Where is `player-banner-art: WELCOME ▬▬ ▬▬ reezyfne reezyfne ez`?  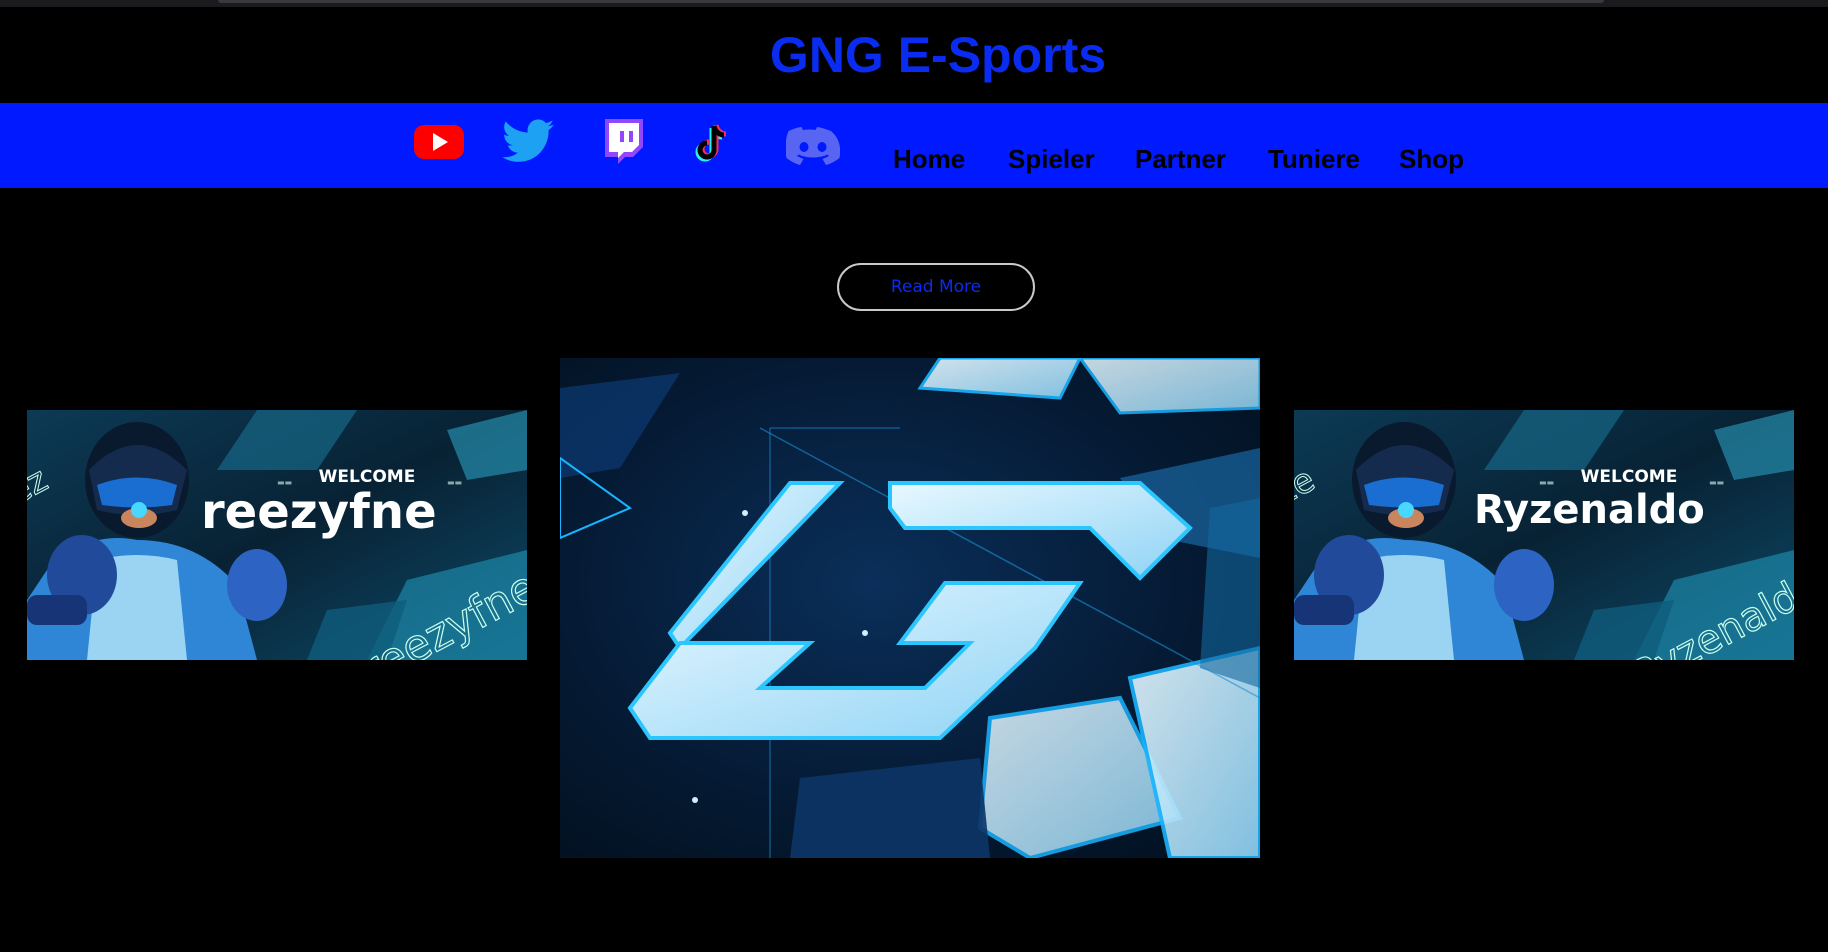
player-banner-art: WELCOME ▬▬ ▬▬ reezyfne reezyfne ez is located at coordinates (277, 535).